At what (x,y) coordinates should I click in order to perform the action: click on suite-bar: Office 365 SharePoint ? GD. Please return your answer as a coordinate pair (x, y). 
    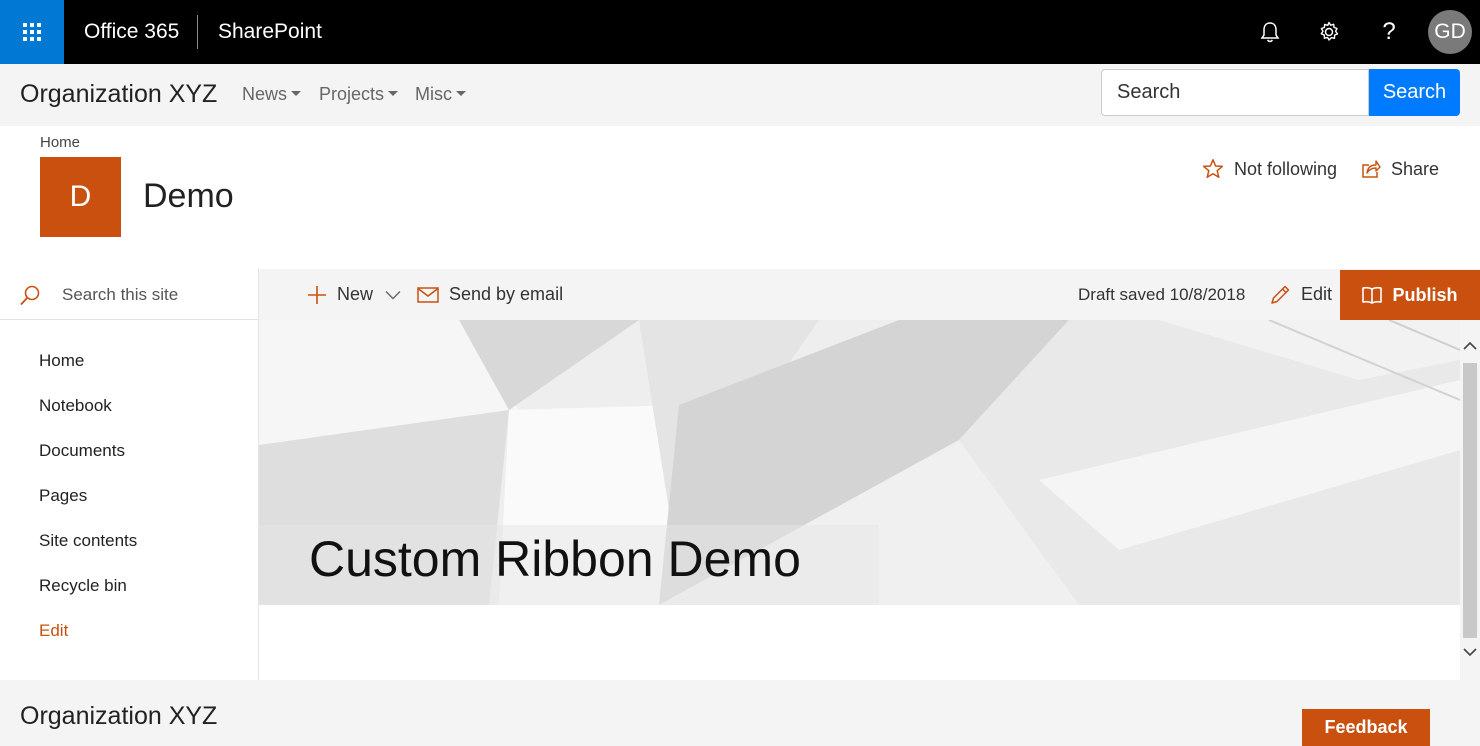
    Looking at the image, I should click on (740, 32).